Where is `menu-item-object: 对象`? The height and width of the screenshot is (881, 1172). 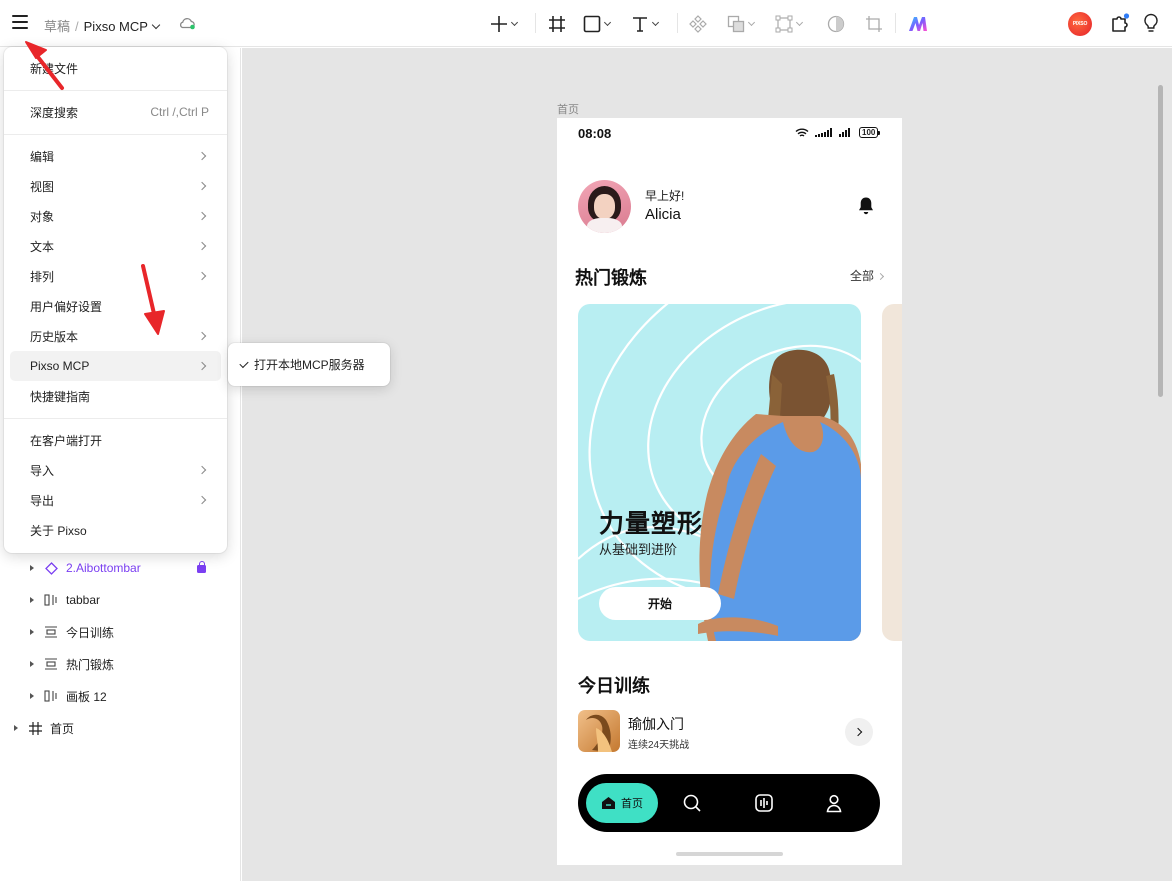 menu-item-object: 对象 is located at coordinates (115, 216).